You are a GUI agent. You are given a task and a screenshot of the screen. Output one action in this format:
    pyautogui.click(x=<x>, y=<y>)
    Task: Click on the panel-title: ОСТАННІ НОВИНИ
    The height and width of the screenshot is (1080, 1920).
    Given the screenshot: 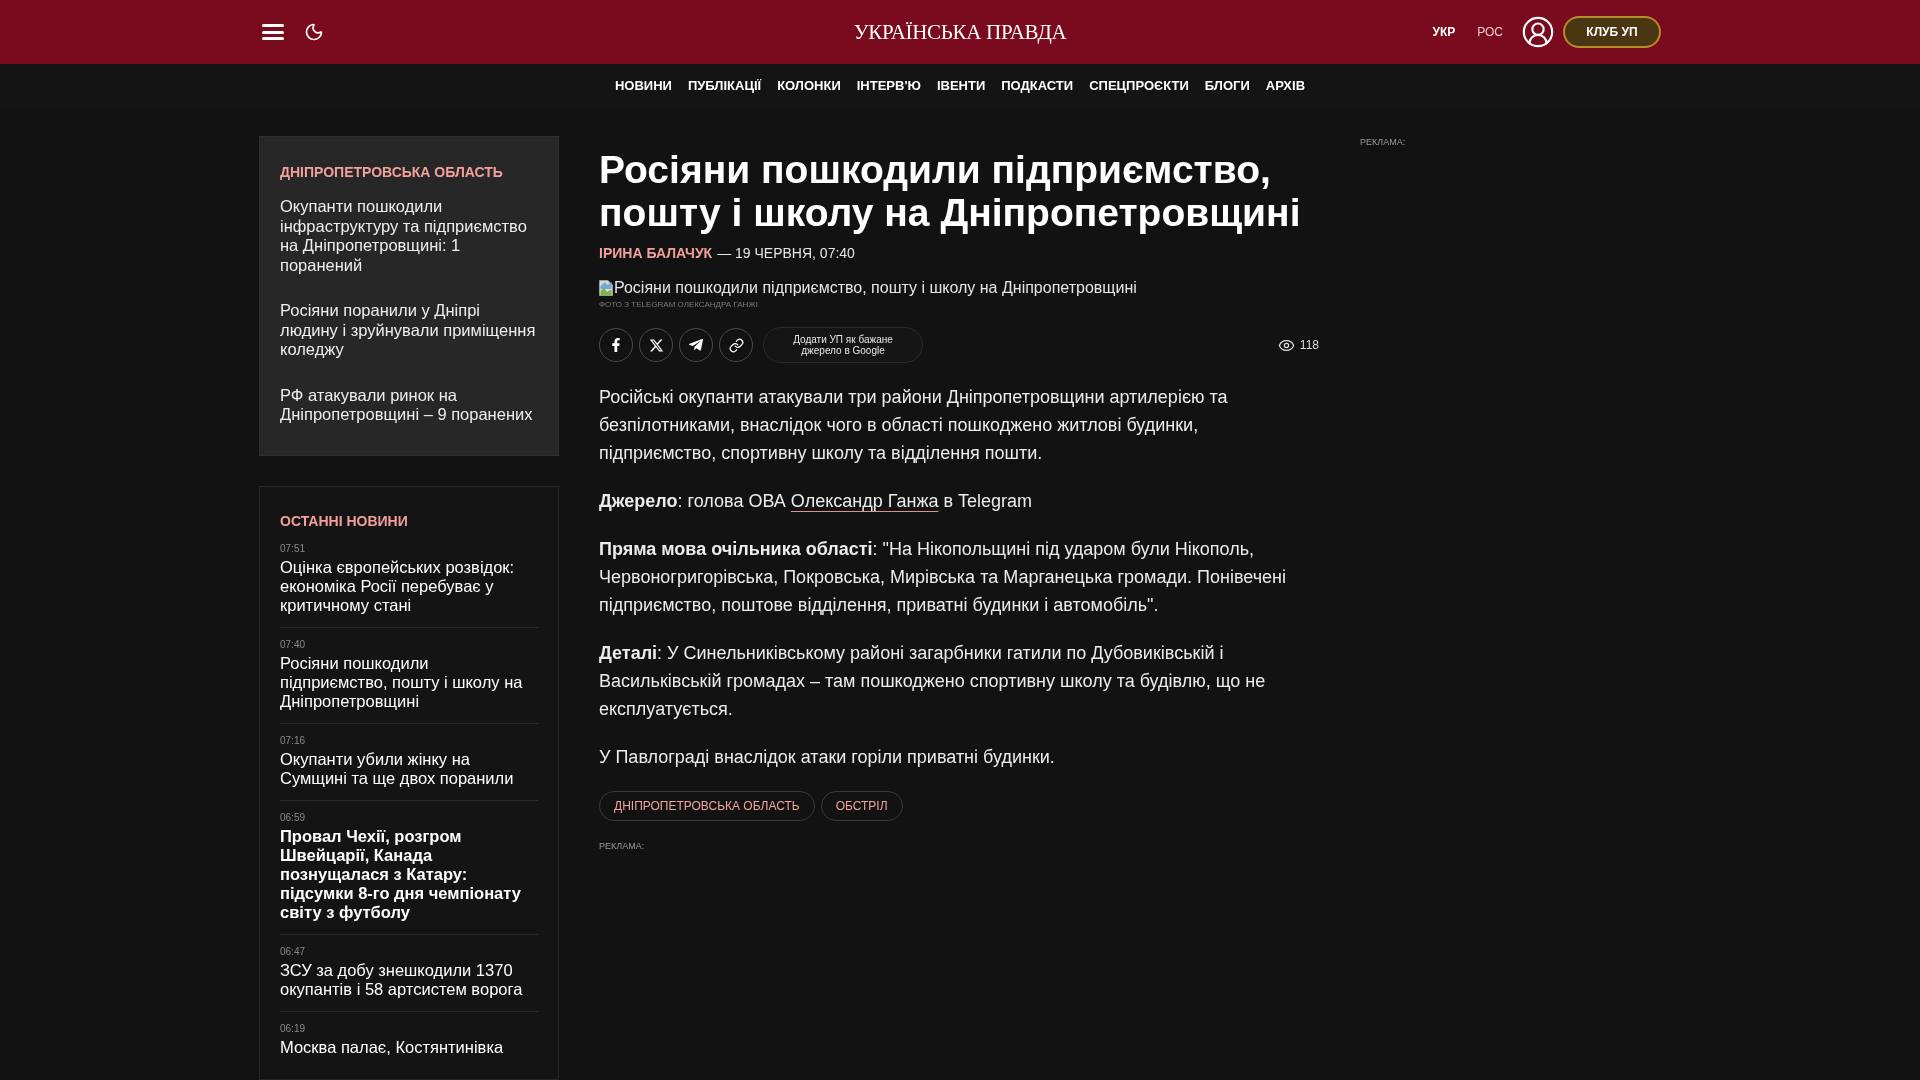 What is the action you would take?
    pyautogui.click(x=344, y=520)
    